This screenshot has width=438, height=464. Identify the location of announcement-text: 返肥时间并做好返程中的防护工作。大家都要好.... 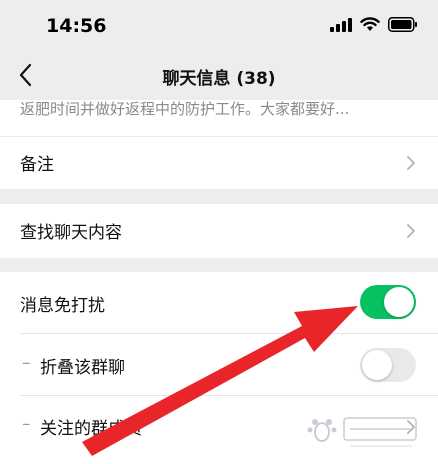
(185, 109).